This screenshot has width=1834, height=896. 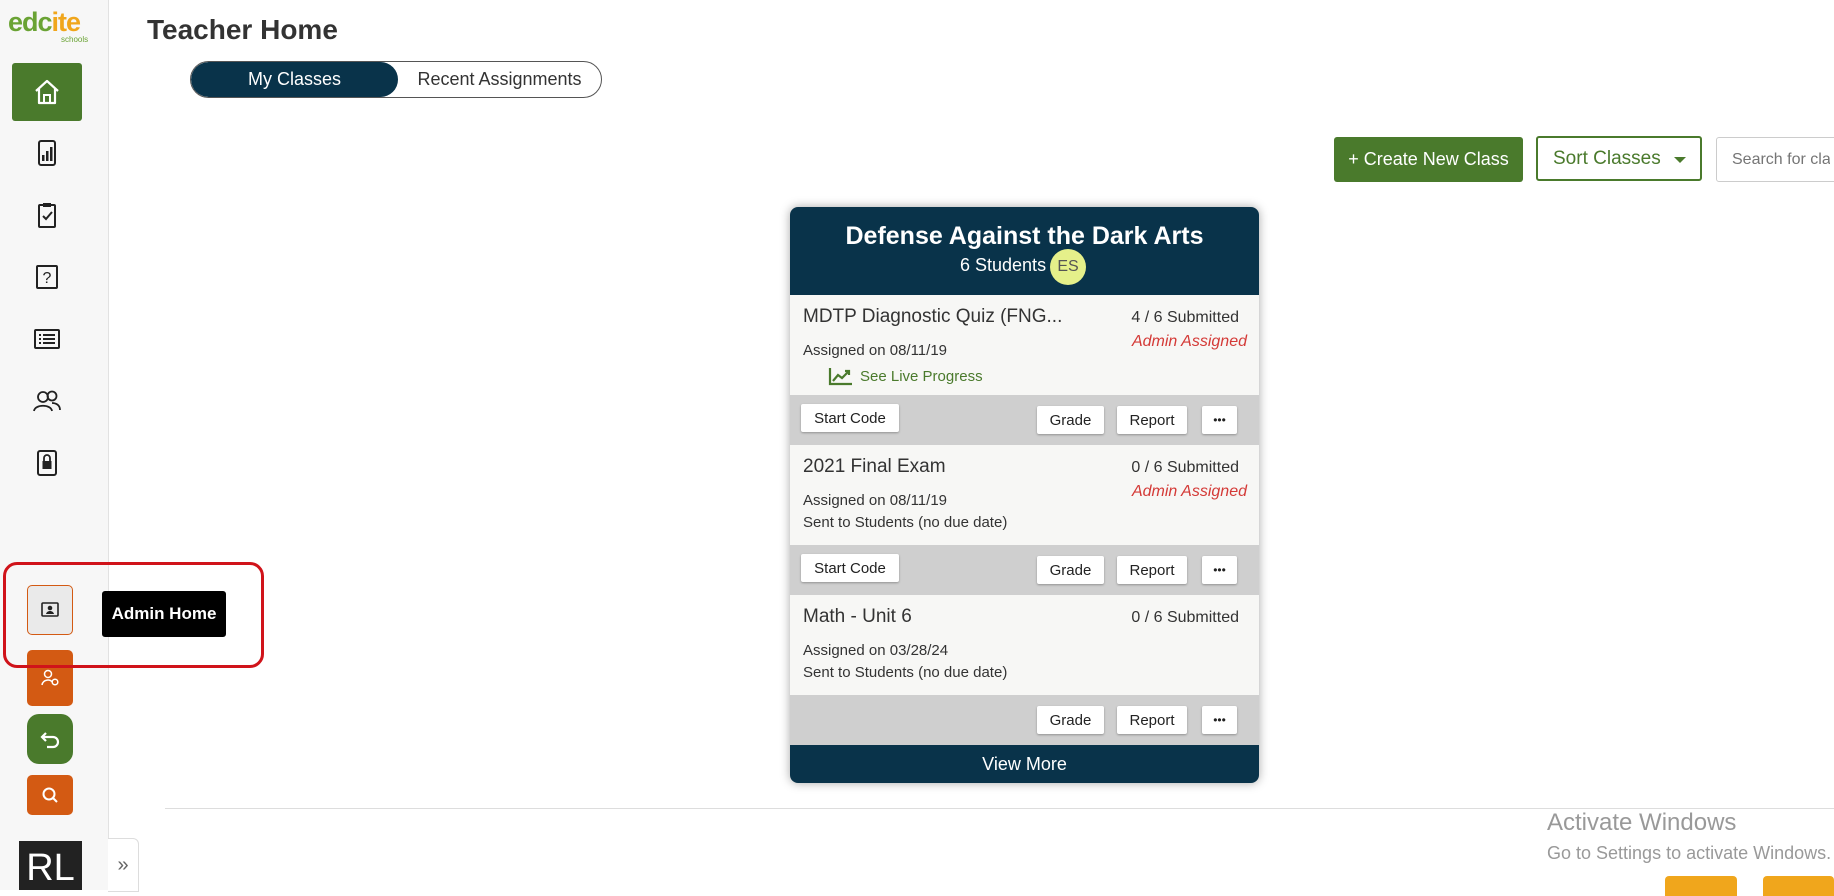 I want to click on sidebar-item-list, so click(x=47, y=339).